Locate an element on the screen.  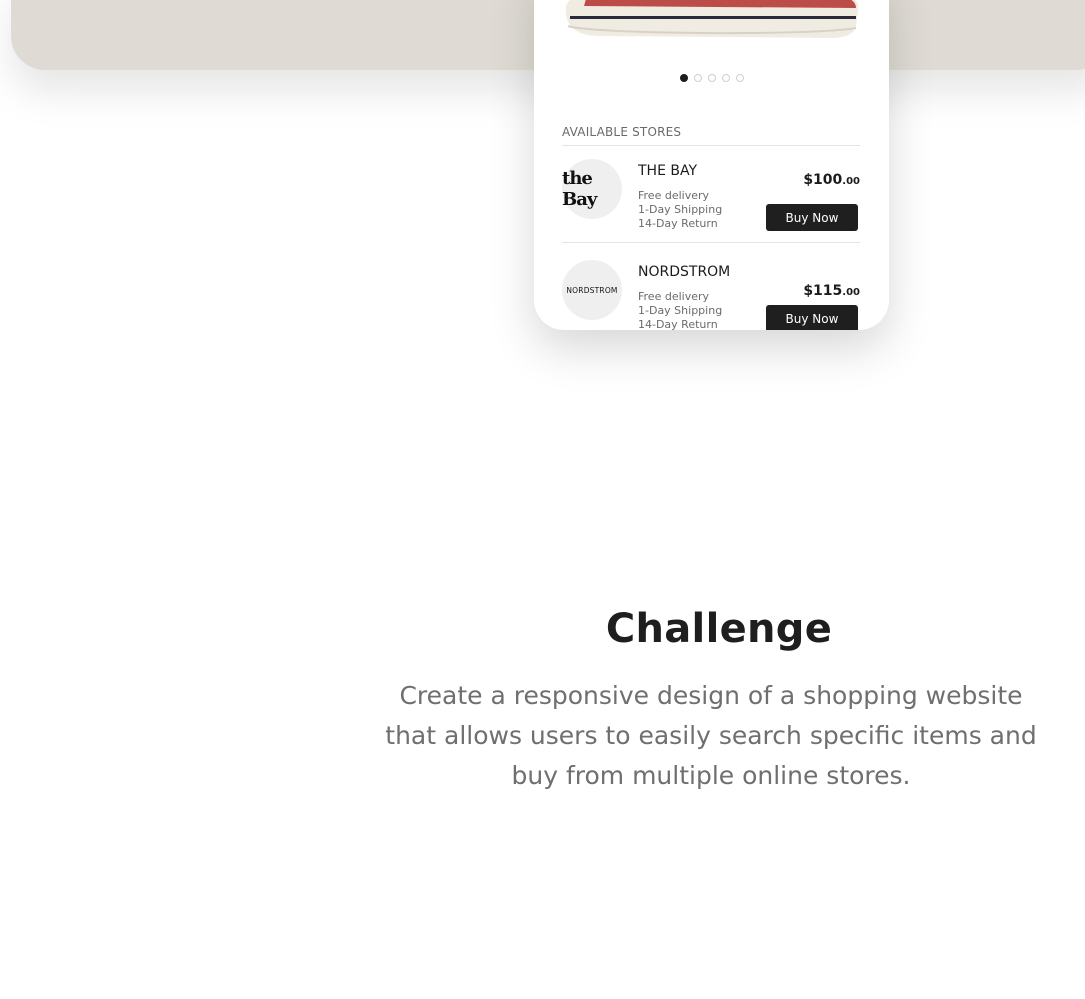
product-shoe-image is located at coordinates (712, 19).